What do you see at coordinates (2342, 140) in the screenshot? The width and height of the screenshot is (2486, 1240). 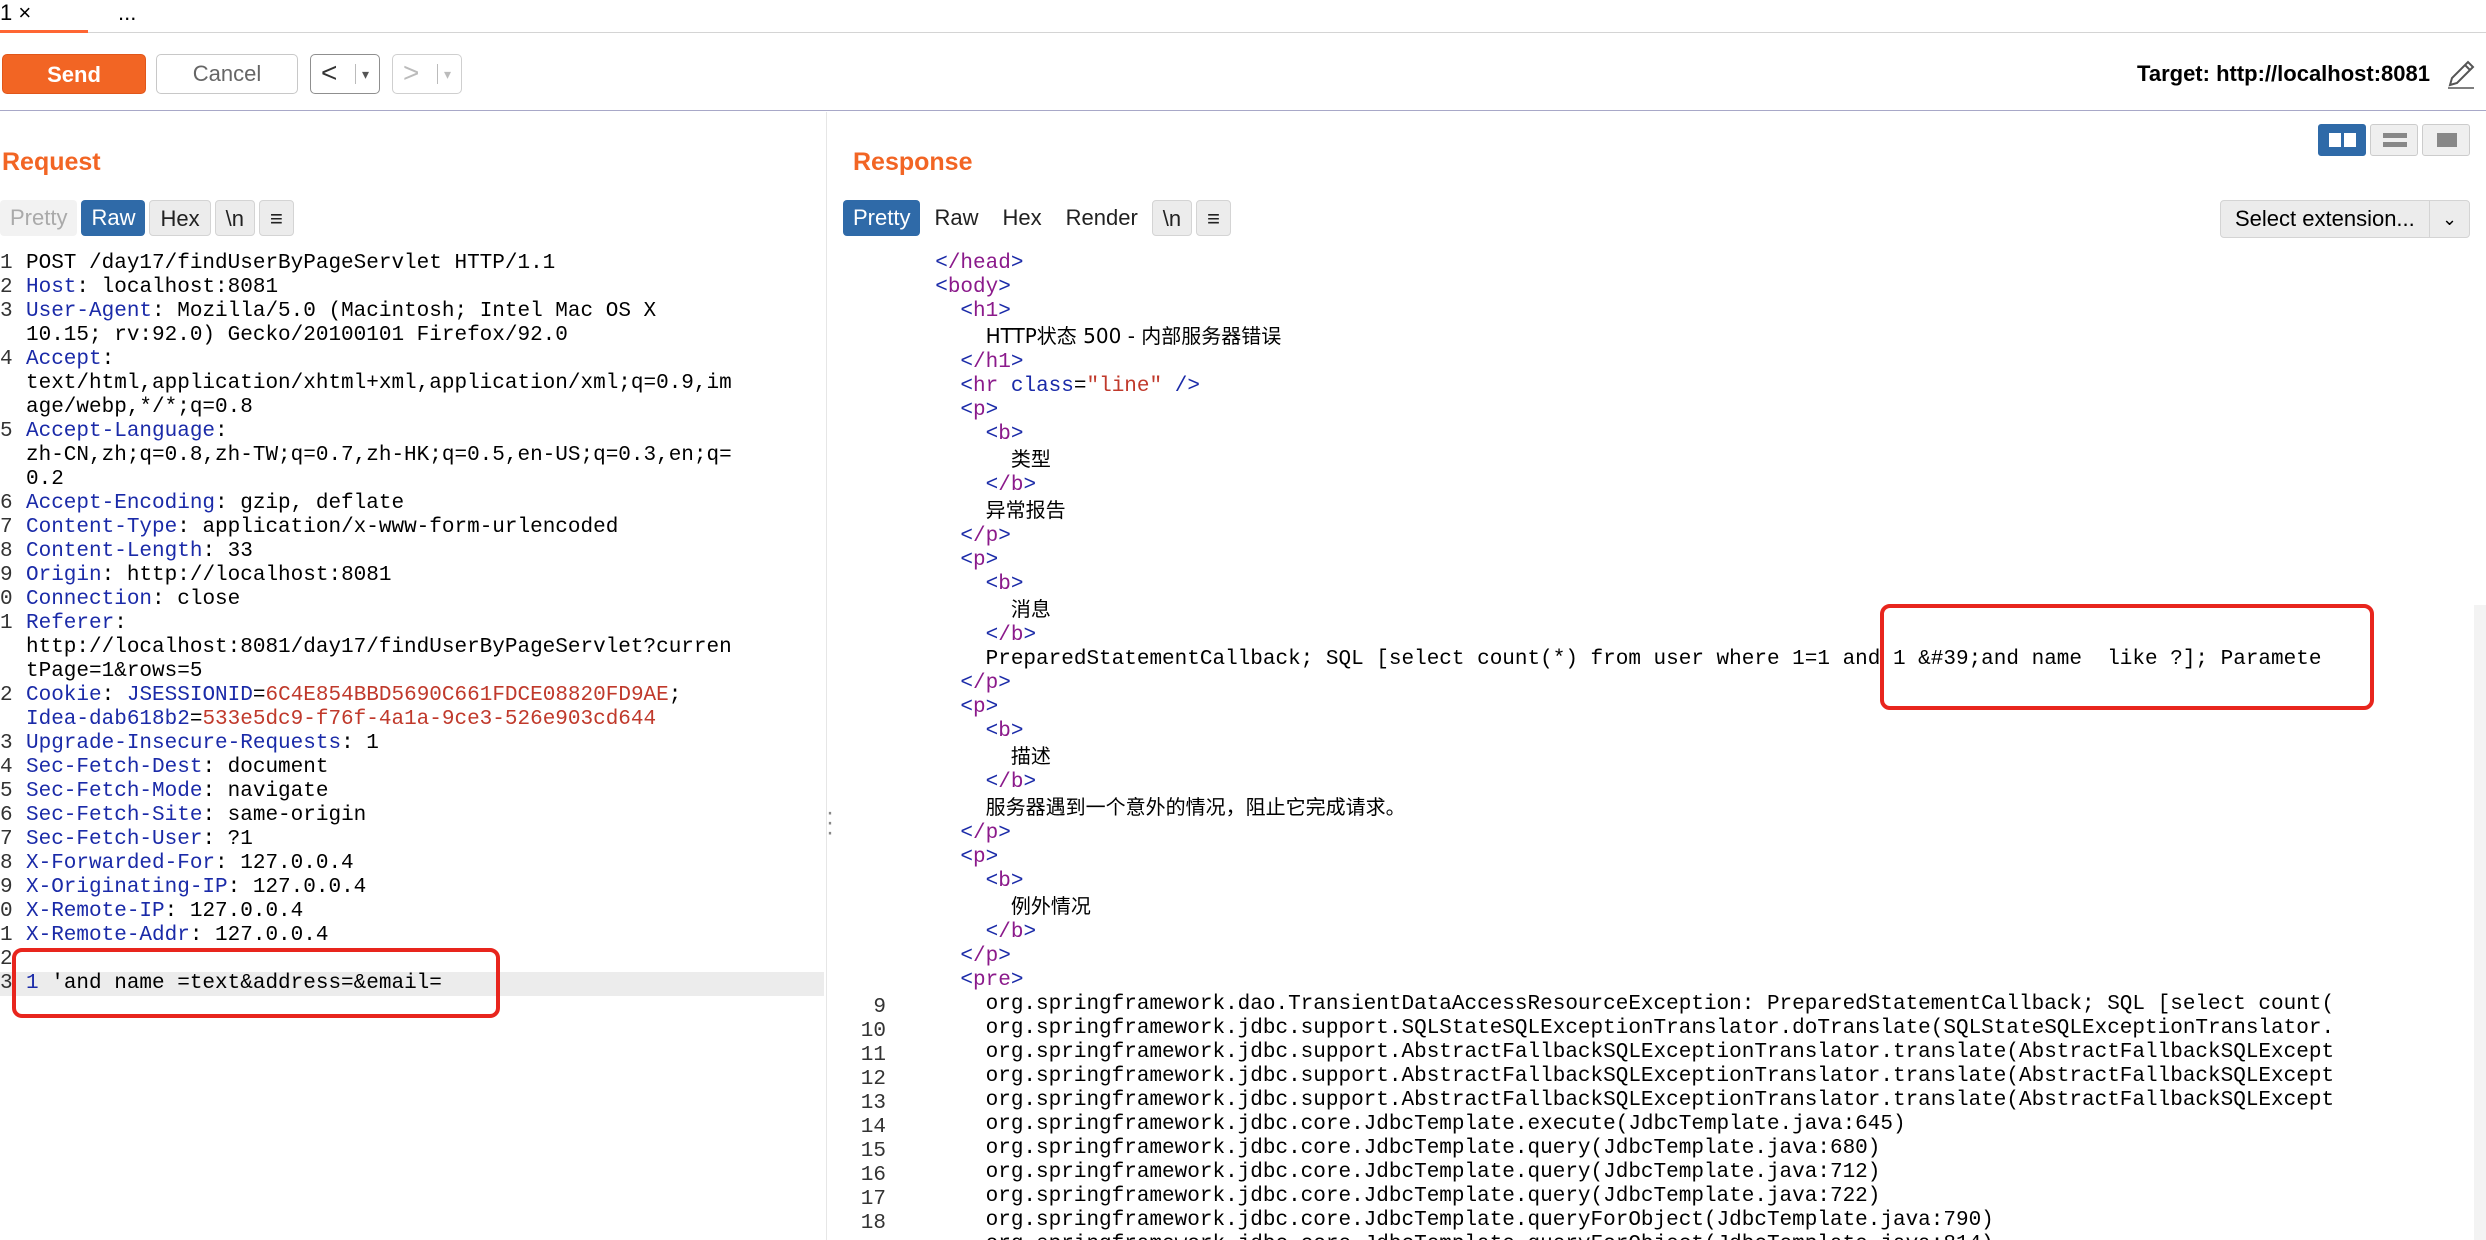 I see `layout-side-by-side-icon` at bounding box center [2342, 140].